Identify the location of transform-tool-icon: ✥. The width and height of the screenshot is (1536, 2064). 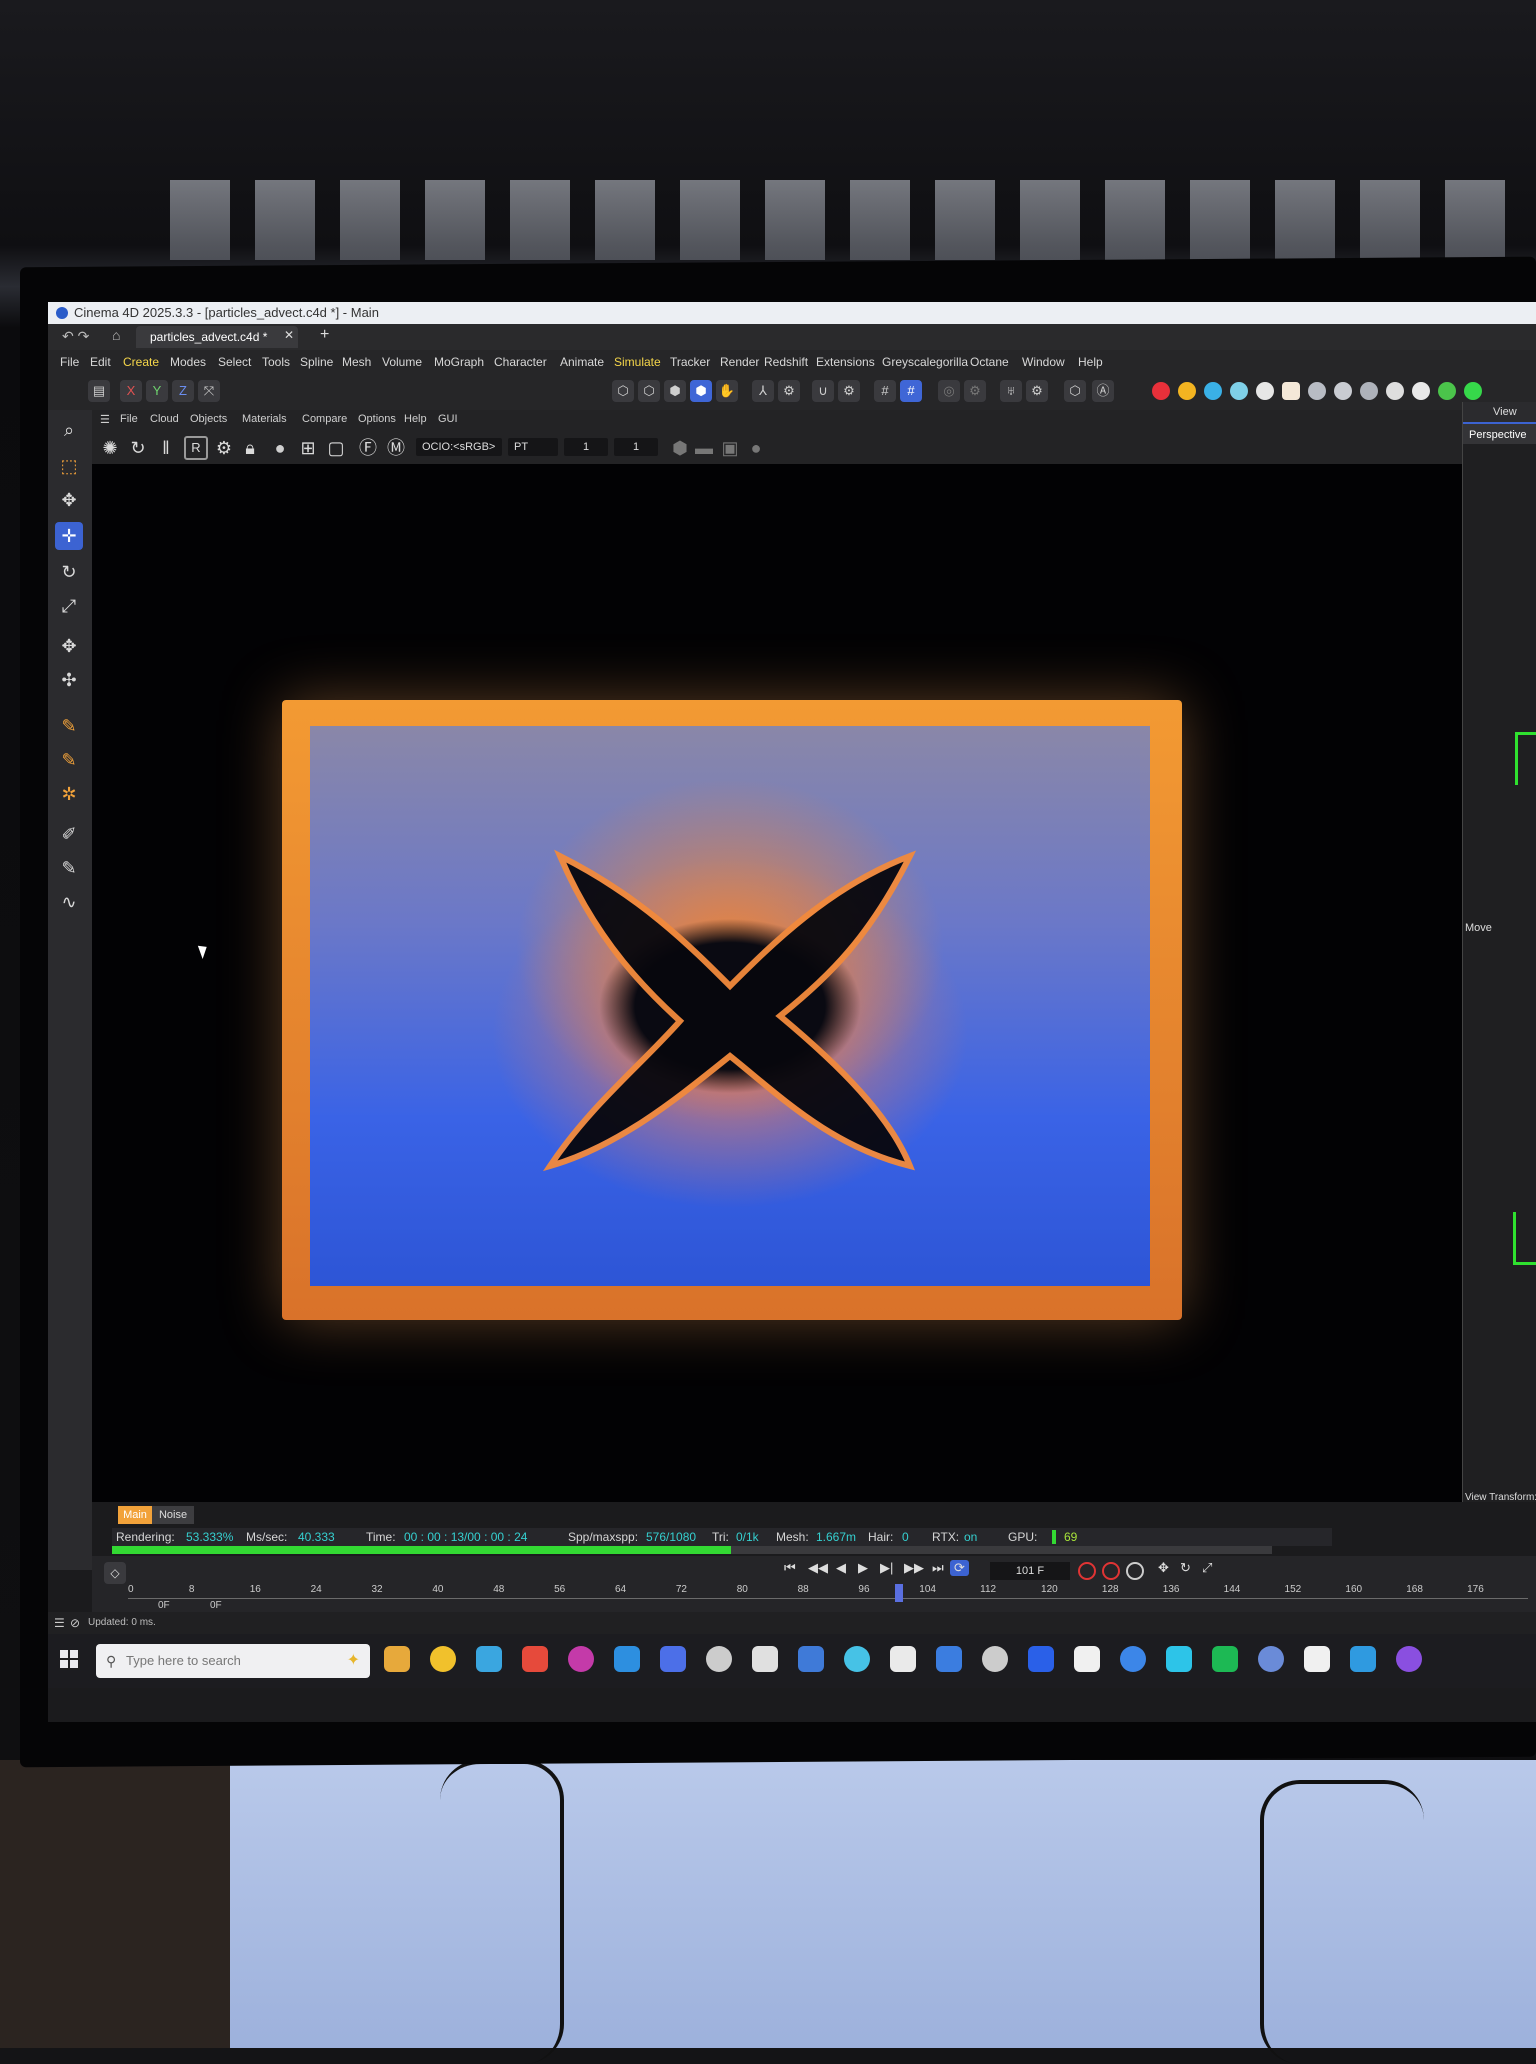
(69, 646).